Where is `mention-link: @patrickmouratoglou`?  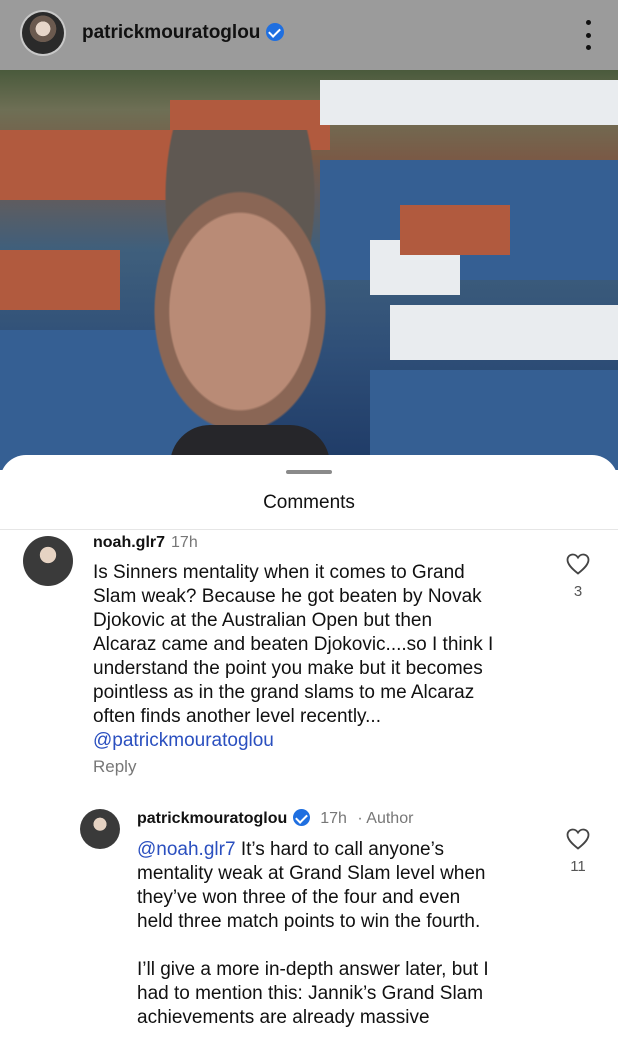 mention-link: @patrickmouratoglou is located at coordinates (323, 741).